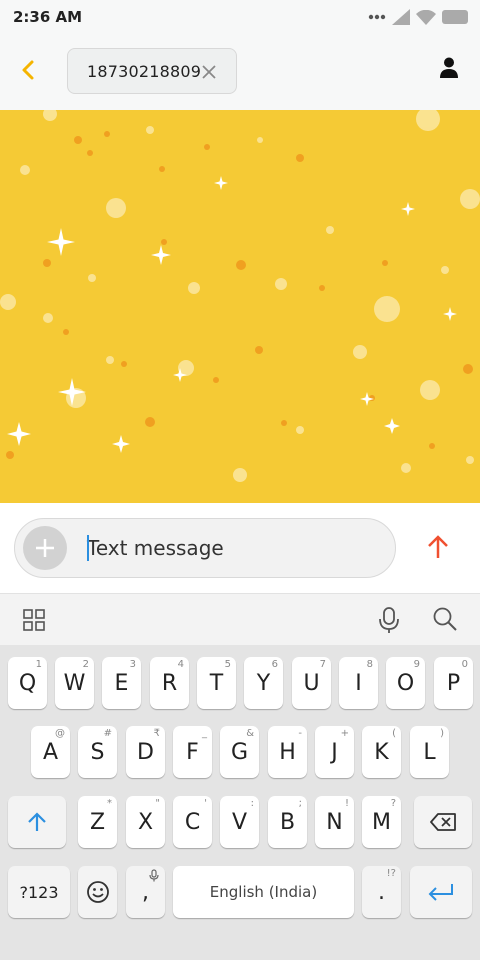 The height and width of the screenshot is (960, 480). I want to click on key-label: K, so click(381, 752).